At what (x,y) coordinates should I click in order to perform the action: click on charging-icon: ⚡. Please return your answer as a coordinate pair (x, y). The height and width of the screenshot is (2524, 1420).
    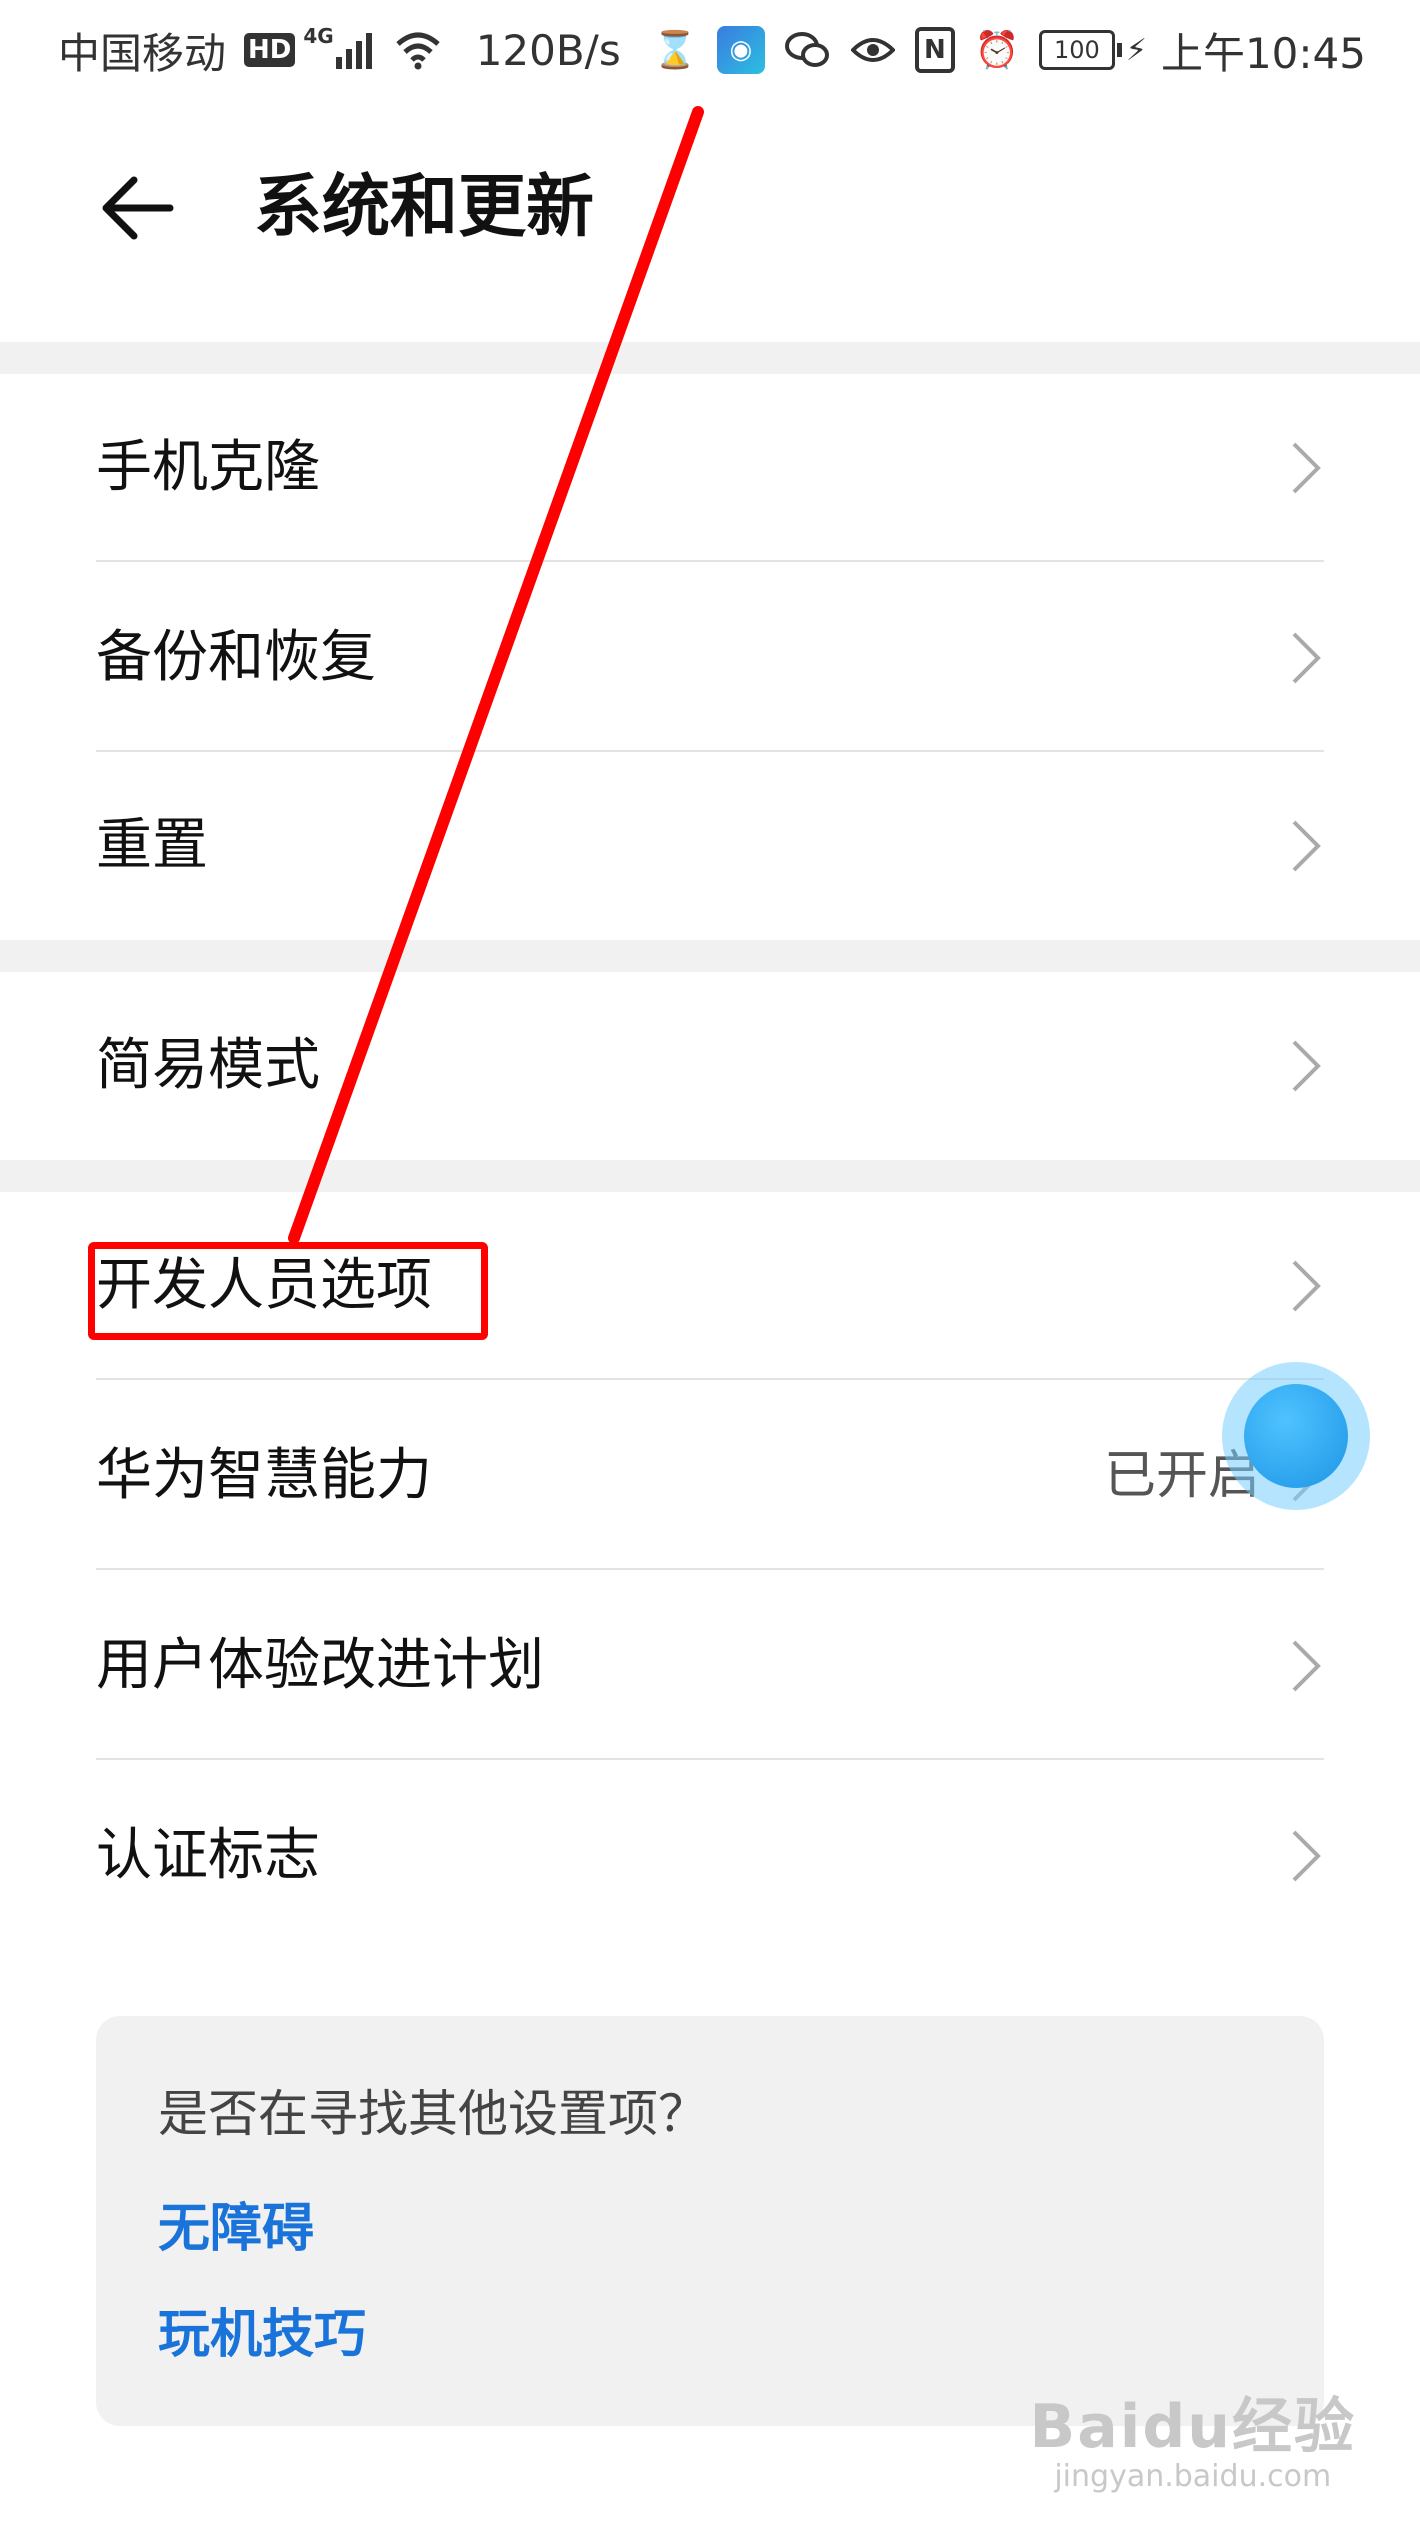
    Looking at the image, I should click on (1136, 50).